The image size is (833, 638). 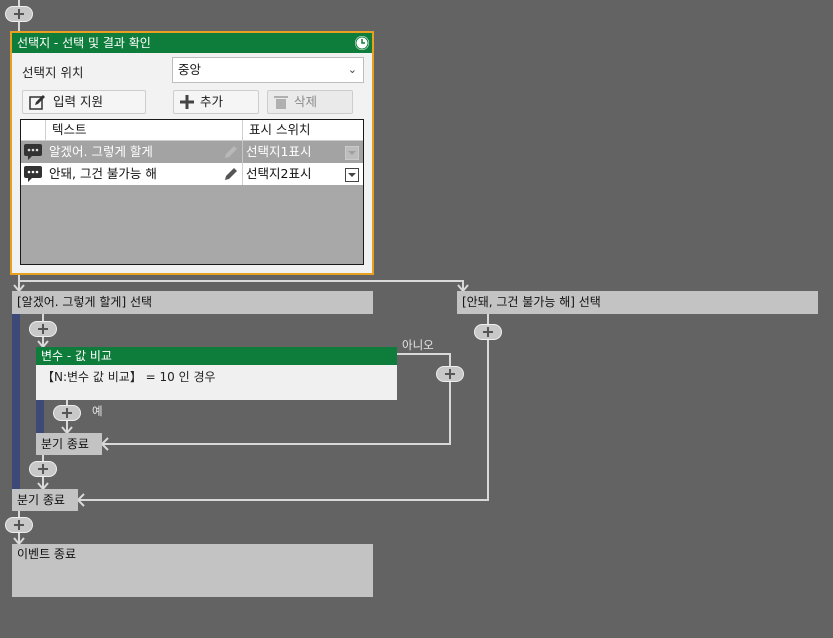 What do you see at coordinates (279, 173) in the screenshot?
I see `row-switch: 선택지2표시` at bounding box center [279, 173].